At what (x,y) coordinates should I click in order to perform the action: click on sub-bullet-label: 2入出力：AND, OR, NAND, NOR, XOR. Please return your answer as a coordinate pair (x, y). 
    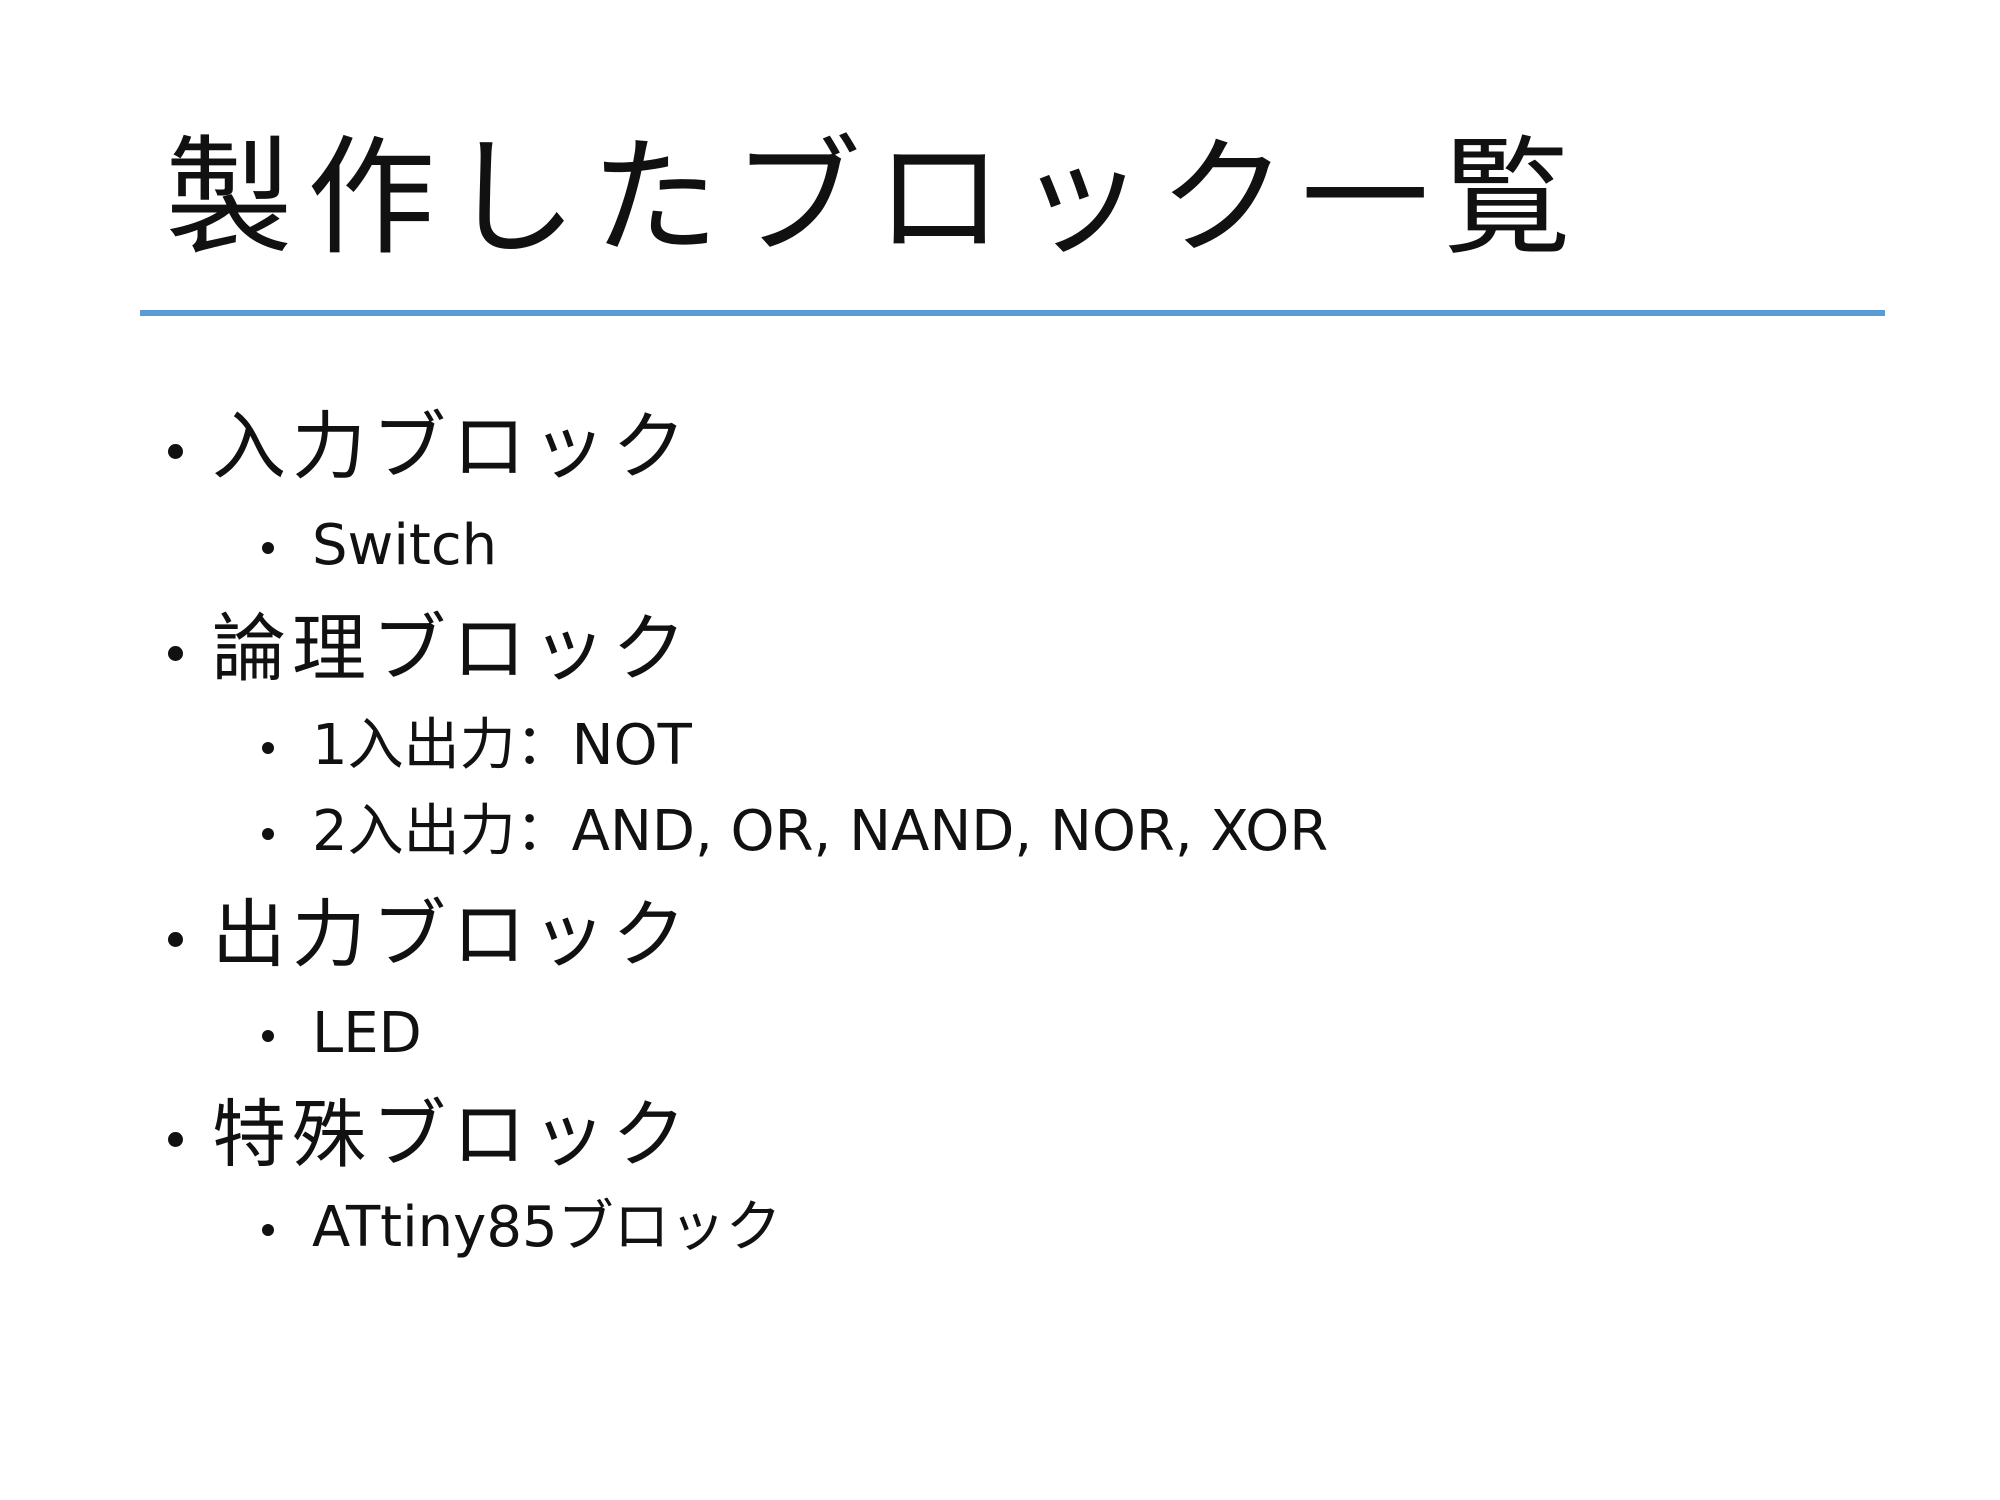
    Looking at the image, I should click on (820, 831).